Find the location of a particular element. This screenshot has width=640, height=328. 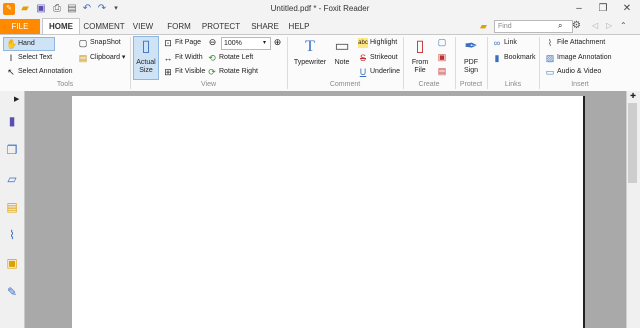

audio-video-button: ▭ Audio & Video is located at coordinates (572, 72).